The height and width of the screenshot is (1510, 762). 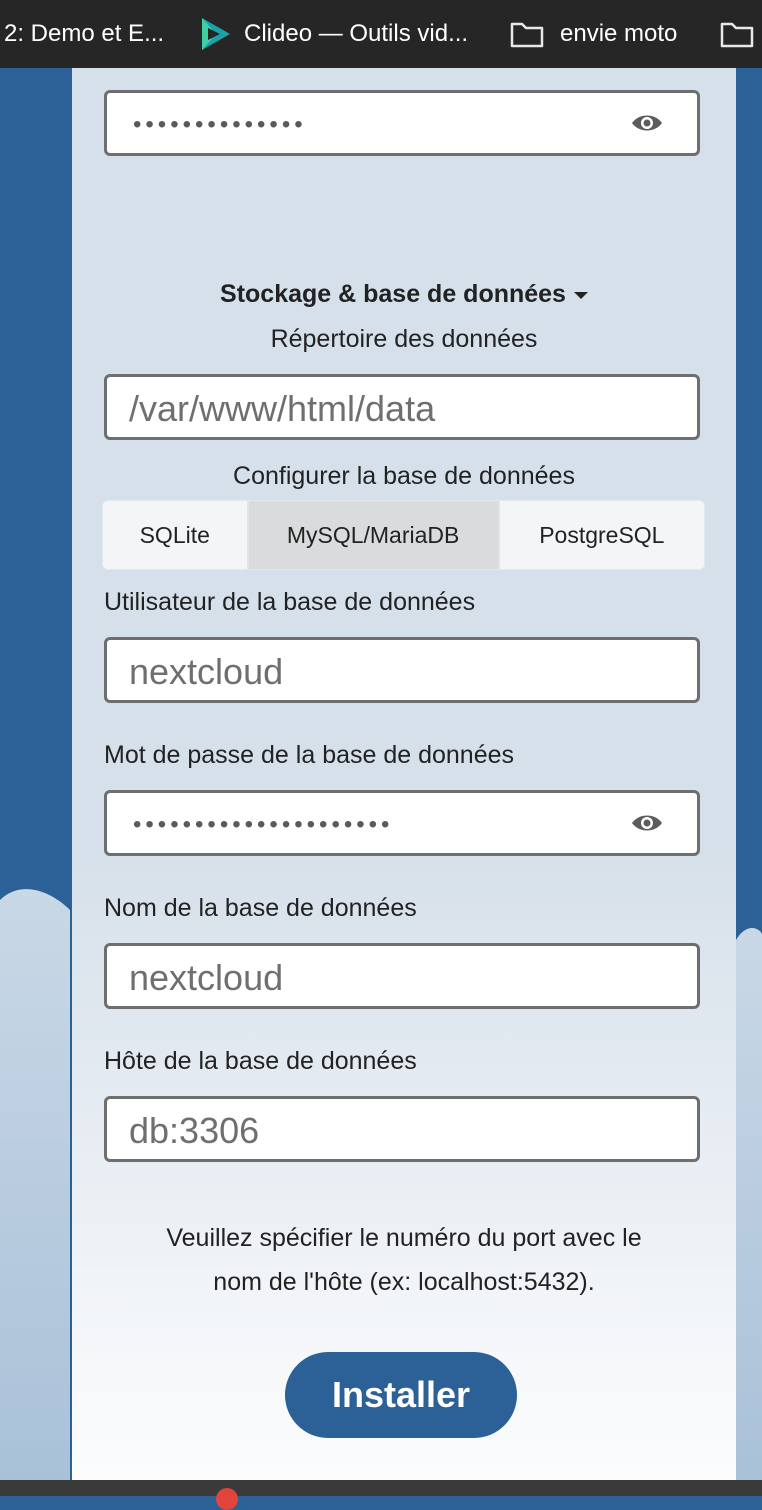 What do you see at coordinates (206, 977) in the screenshot?
I see `db-name-value: nextcloud` at bounding box center [206, 977].